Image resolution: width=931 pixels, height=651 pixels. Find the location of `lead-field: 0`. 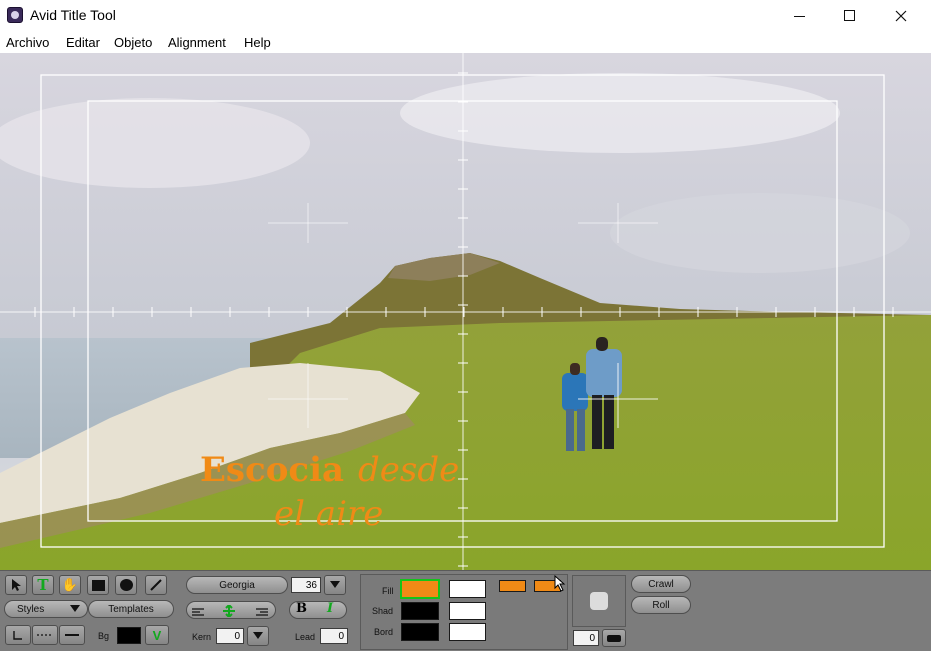

lead-field: 0 is located at coordinates (334, 636).